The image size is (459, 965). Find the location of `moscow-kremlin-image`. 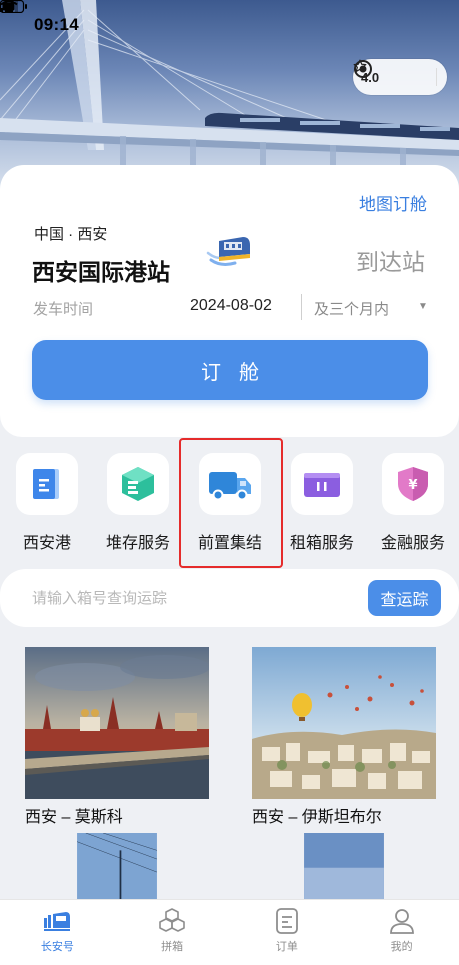

moscow-kremlin-image is located at coordinates (117, 723).